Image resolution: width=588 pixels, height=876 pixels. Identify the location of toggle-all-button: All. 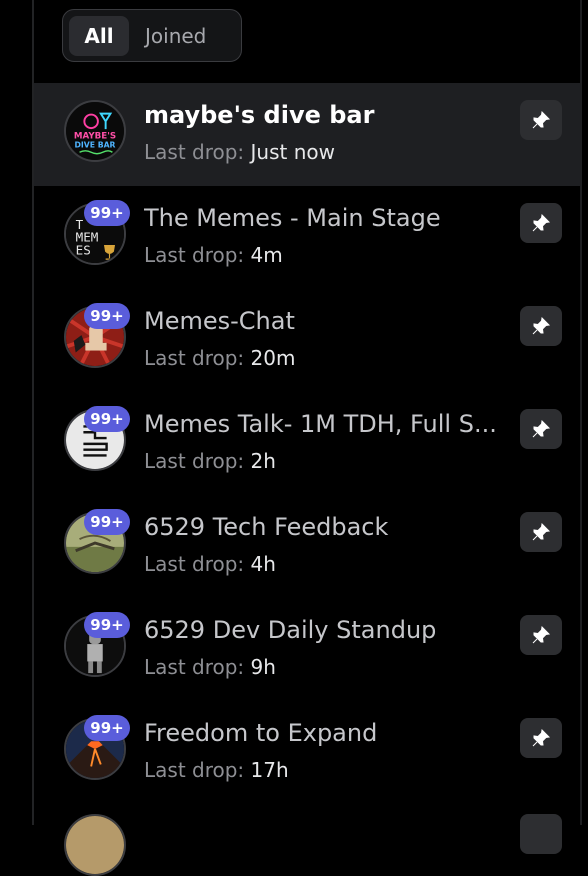
(99, 35).